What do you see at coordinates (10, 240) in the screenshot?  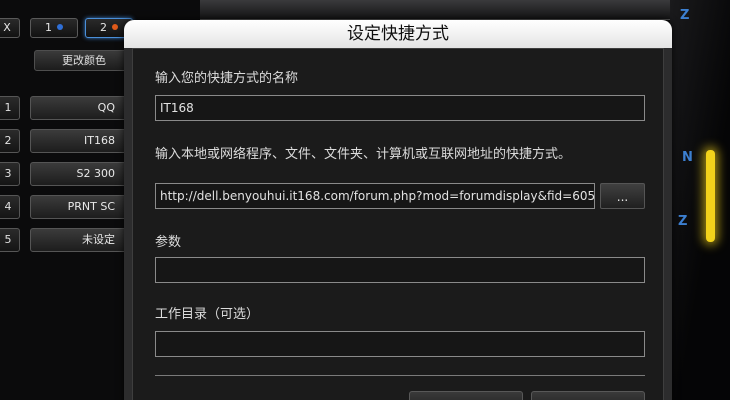 I see `macro-key-number: 5` at bounding box center [10, 240].